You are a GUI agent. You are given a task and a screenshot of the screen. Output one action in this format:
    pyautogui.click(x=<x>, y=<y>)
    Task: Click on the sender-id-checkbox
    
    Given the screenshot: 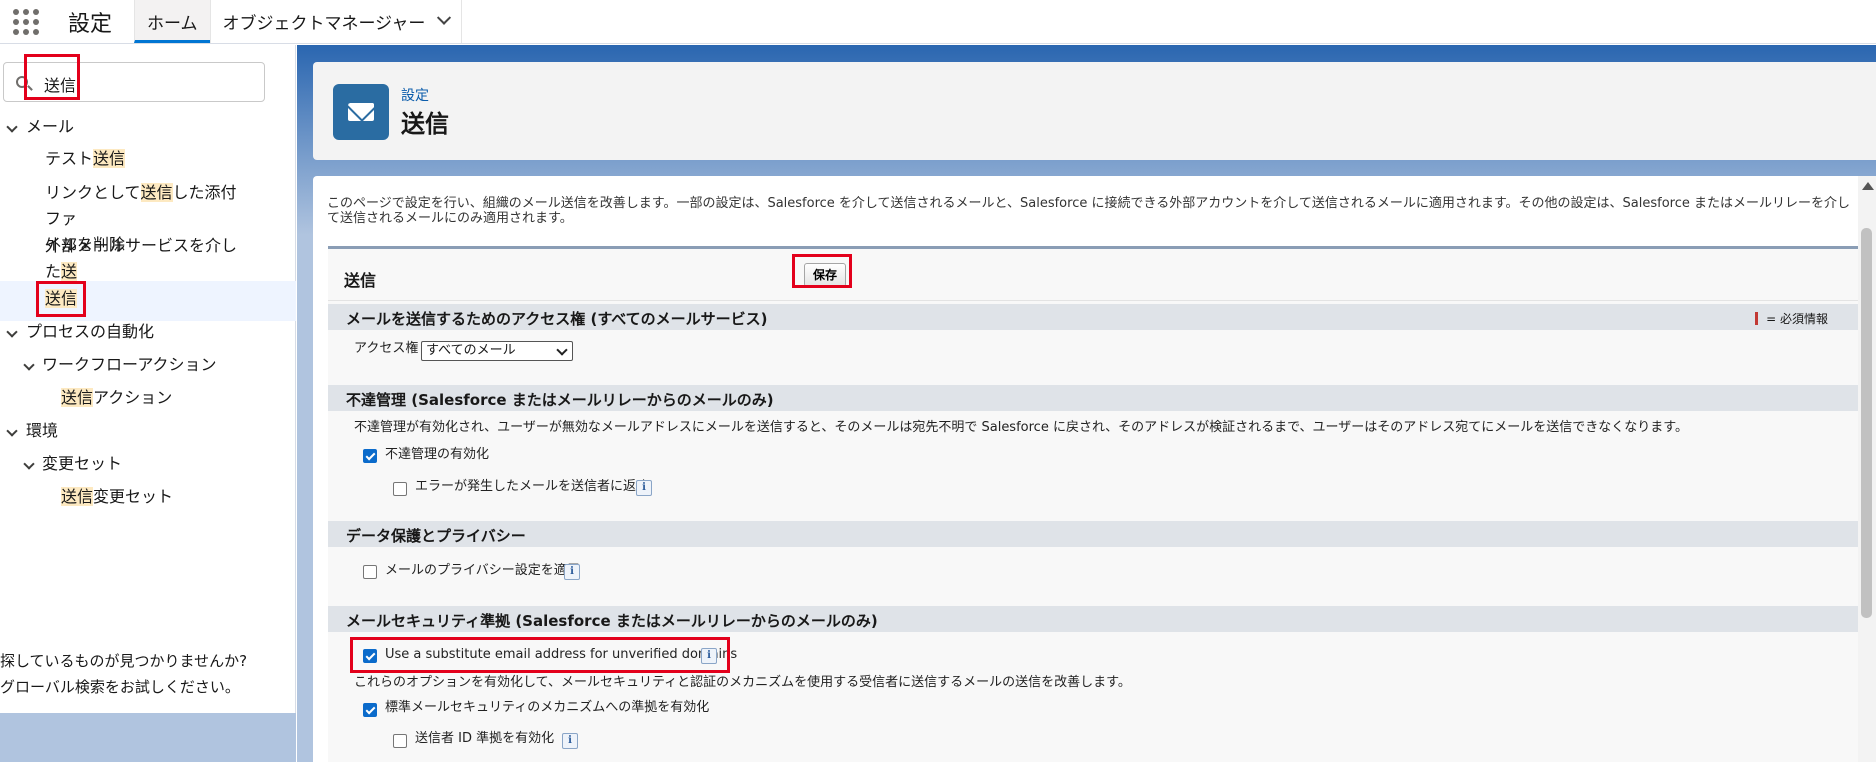 What is the action you would take?
    pyautogui.click(x=400, y=741)
    